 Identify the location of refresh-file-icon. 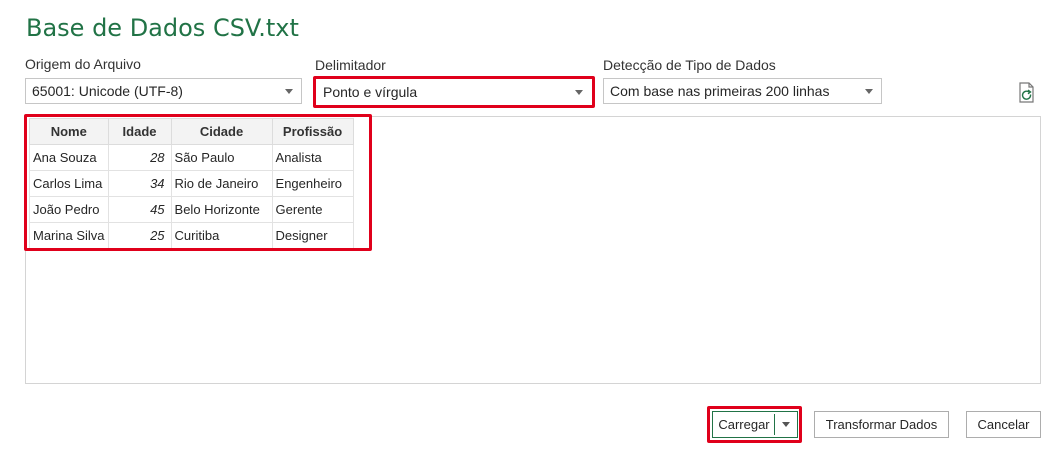
(1027, 93).